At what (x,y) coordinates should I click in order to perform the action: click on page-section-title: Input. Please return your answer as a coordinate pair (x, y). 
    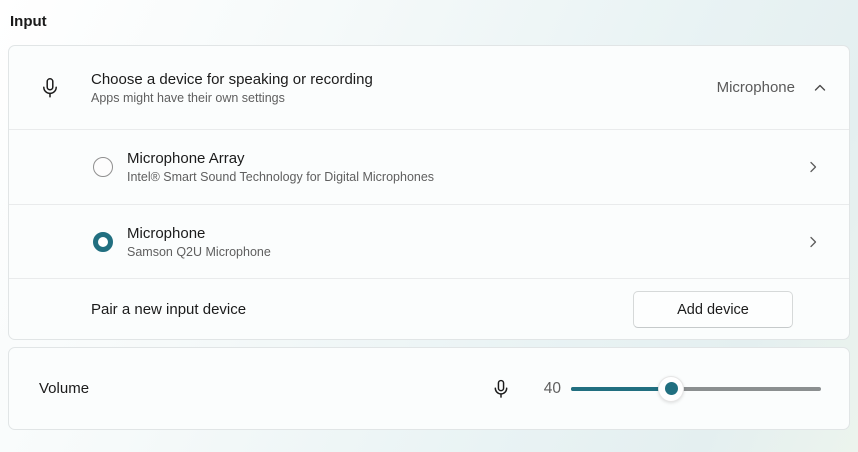
    Looking at the image, I should click on (28, 21).